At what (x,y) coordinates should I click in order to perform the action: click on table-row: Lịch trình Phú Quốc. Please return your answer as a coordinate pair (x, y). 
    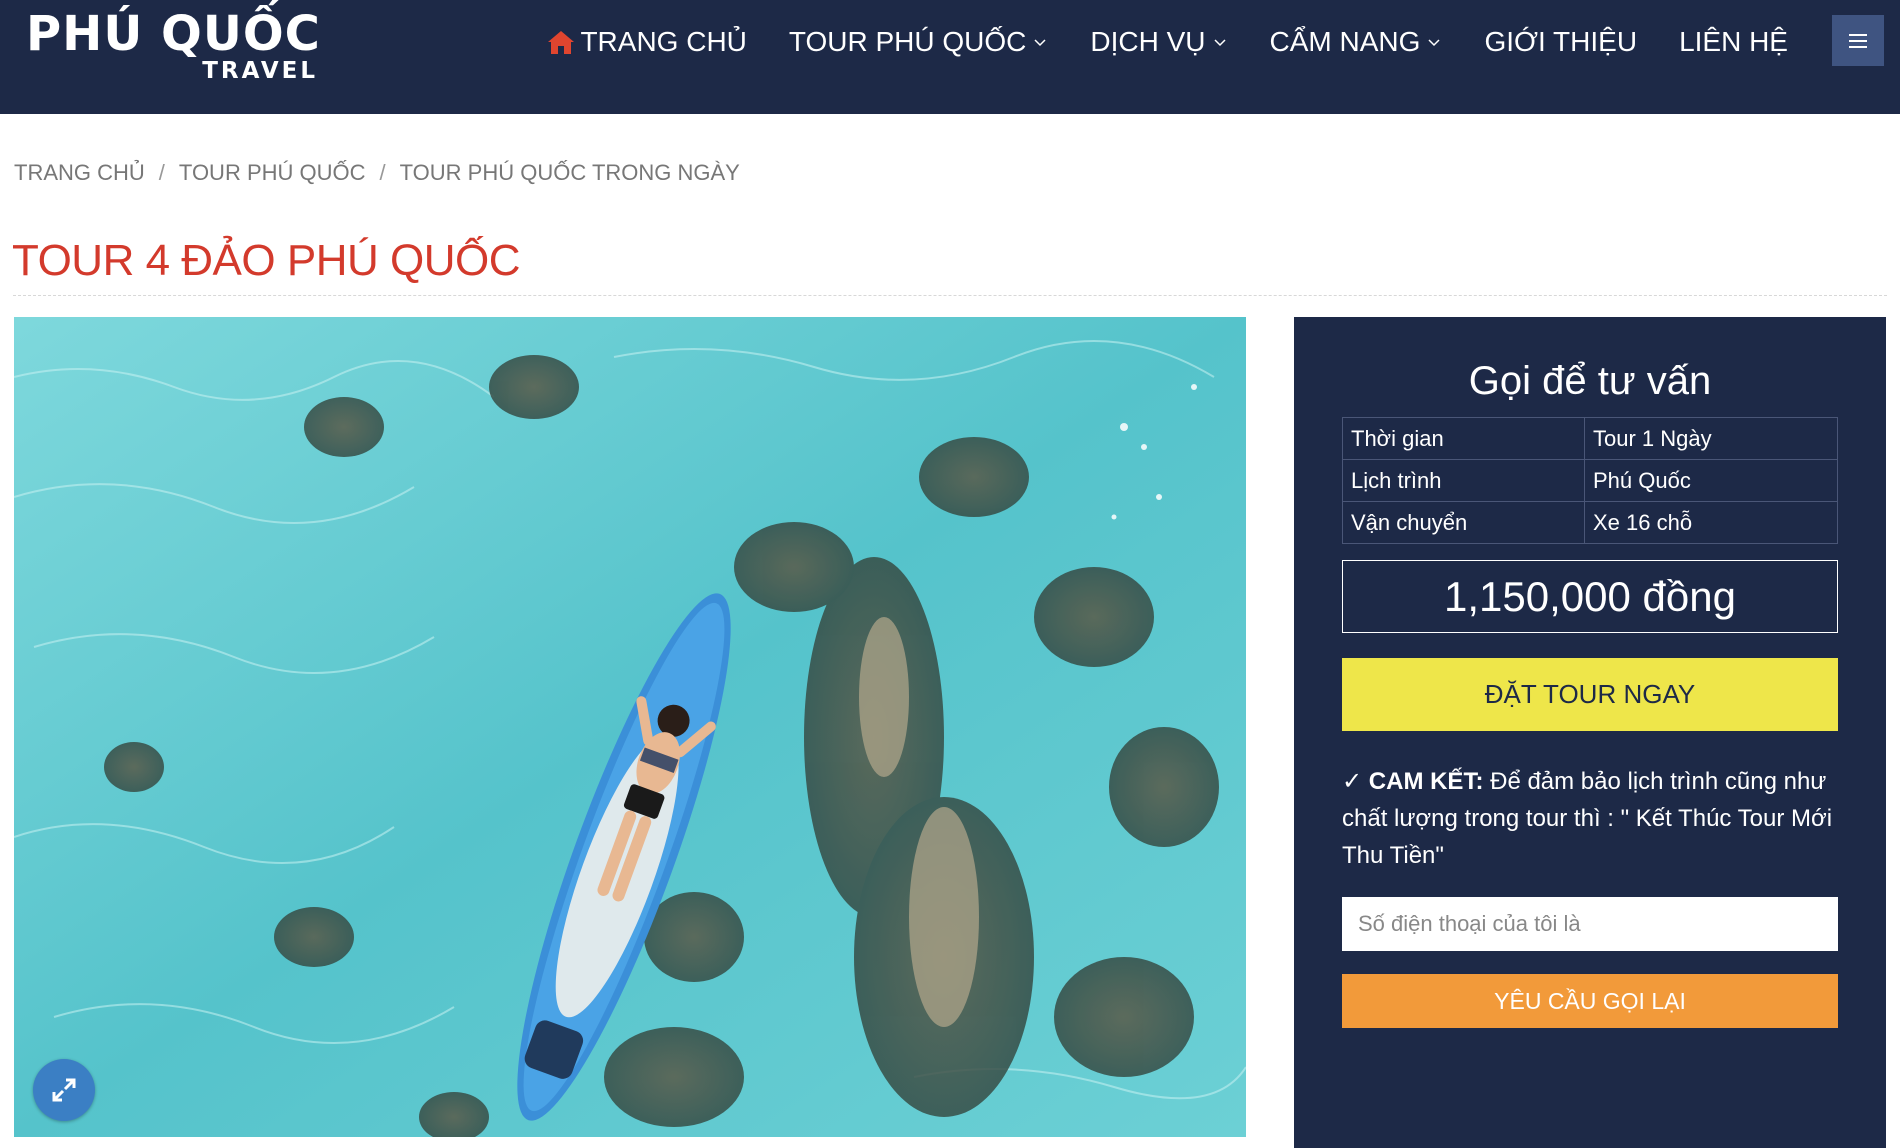
    Looking at the image, I should click on (1590, 480).